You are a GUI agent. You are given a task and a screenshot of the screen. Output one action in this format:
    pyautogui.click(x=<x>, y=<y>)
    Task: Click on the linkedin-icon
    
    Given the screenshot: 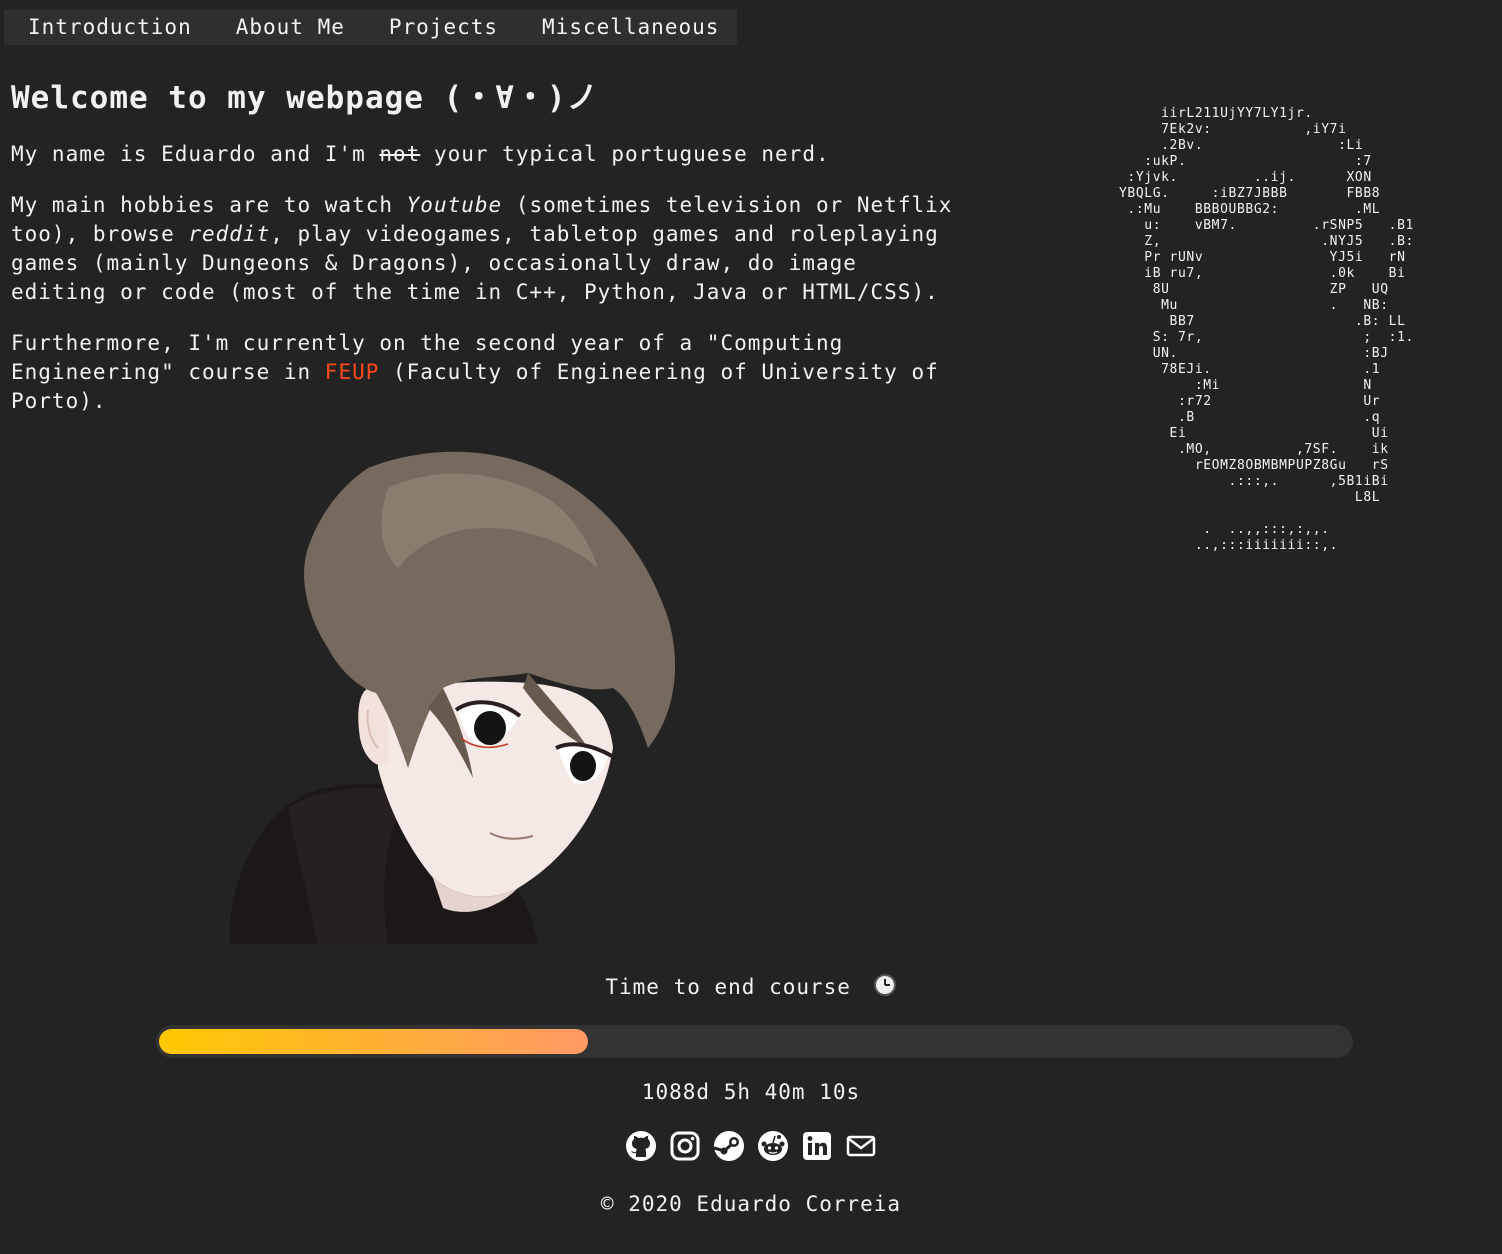 What is the action you would take?
    pyautogui.click(x=817, y=1146)
    